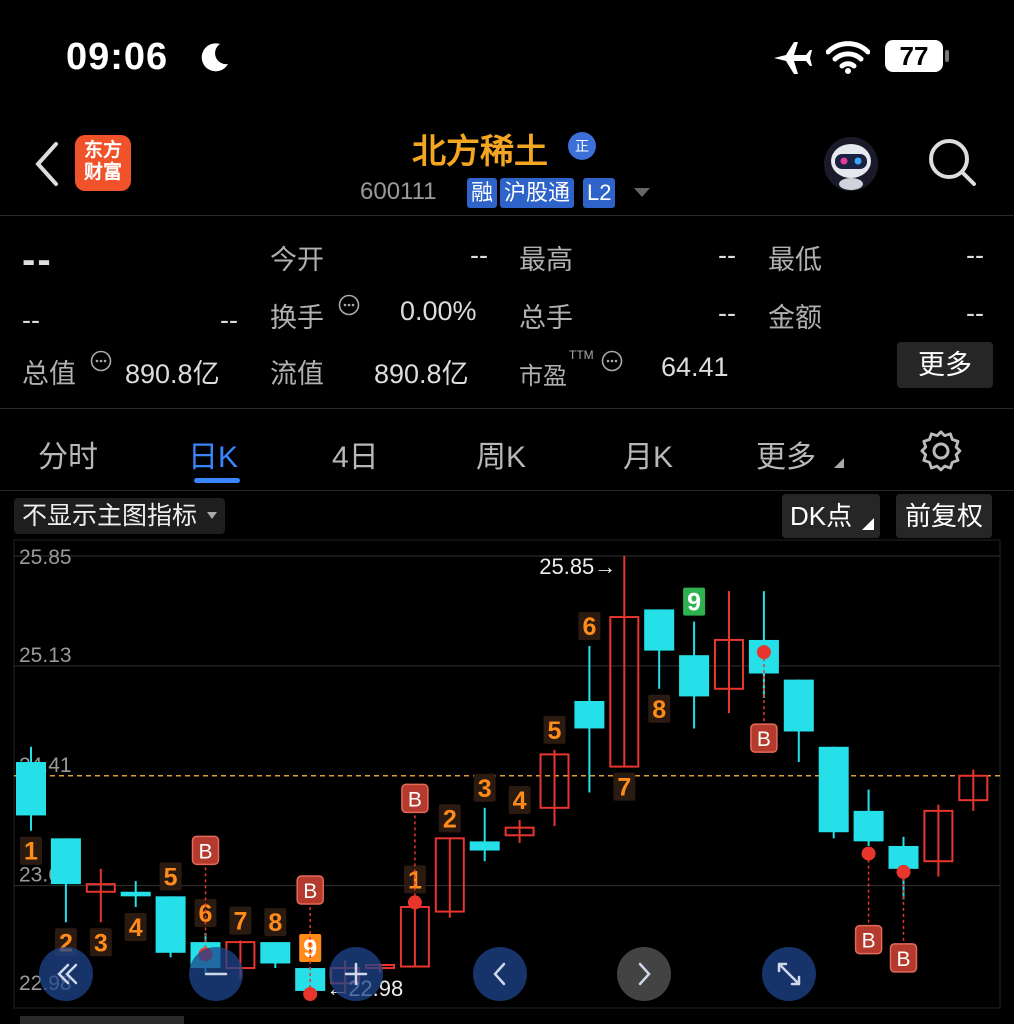  What do you see at coordinates (213, 454) in the screenshot?
I see `tab-day-k: 日K` at bounding box center [213, 454].